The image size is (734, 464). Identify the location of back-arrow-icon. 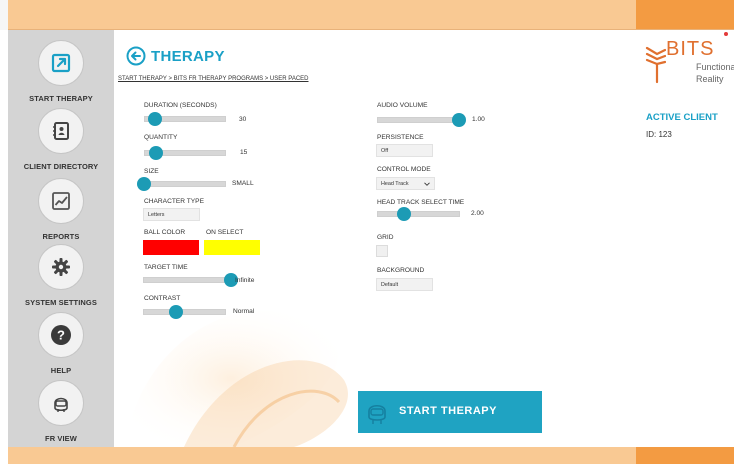
(136, 56).